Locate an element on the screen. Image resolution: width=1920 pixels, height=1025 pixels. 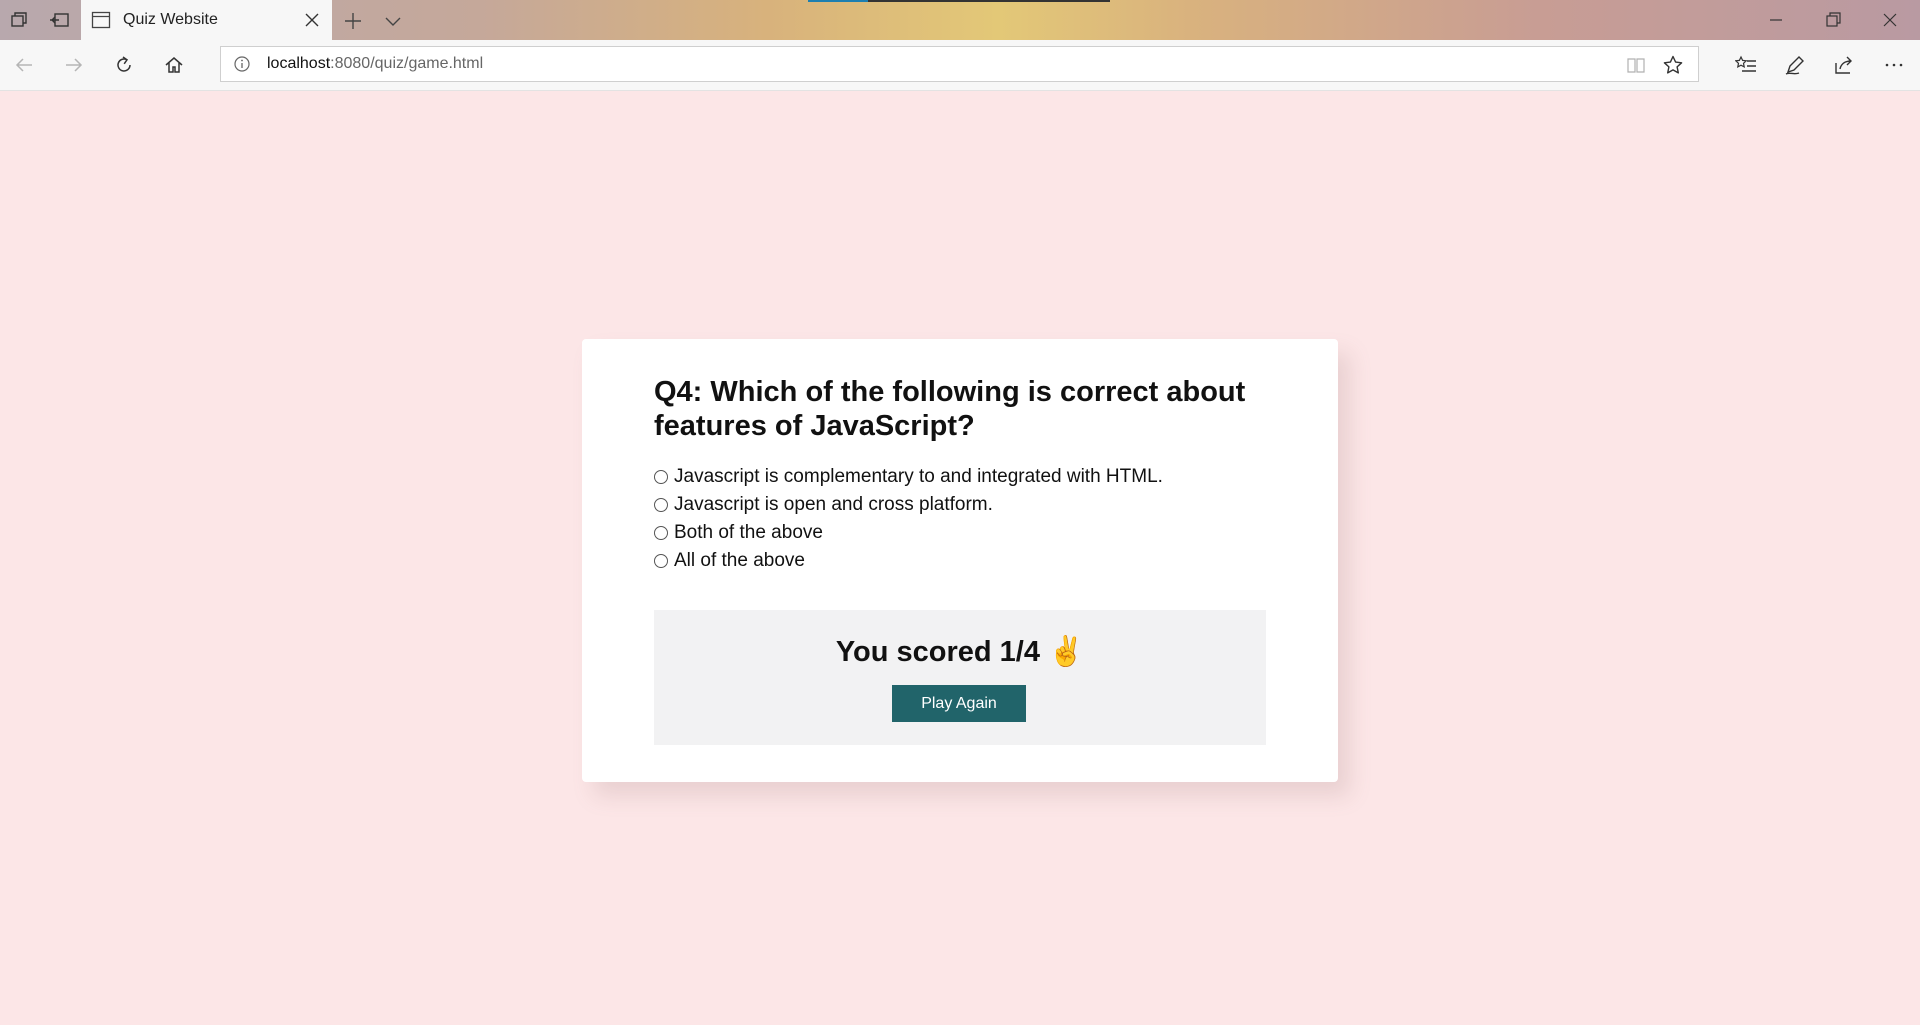
star-icon is located at coordinates (1673, 65).